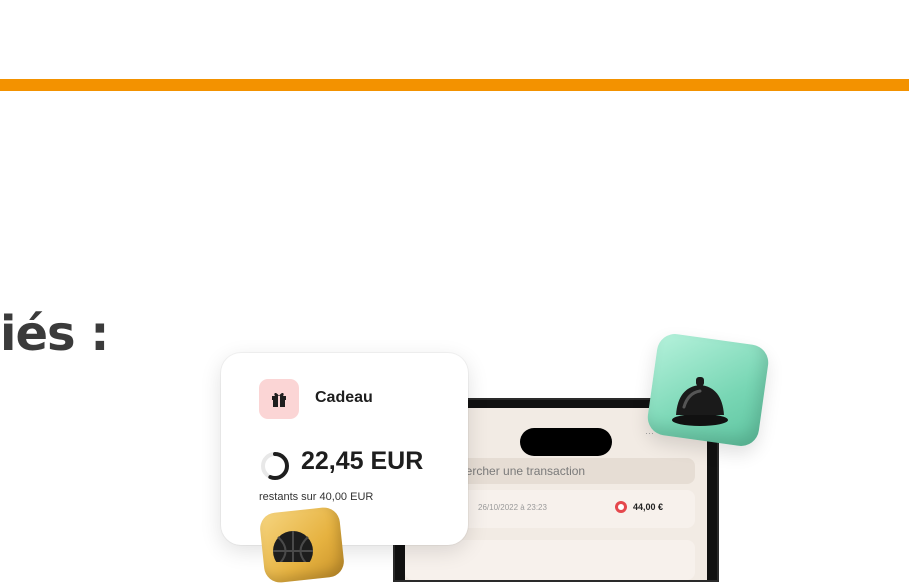 Image resolution: width=909 pixels, height=584 pixels. Describe the element at coordinates (621, 507) in the screenshot. I see `debit-icon` at that location.